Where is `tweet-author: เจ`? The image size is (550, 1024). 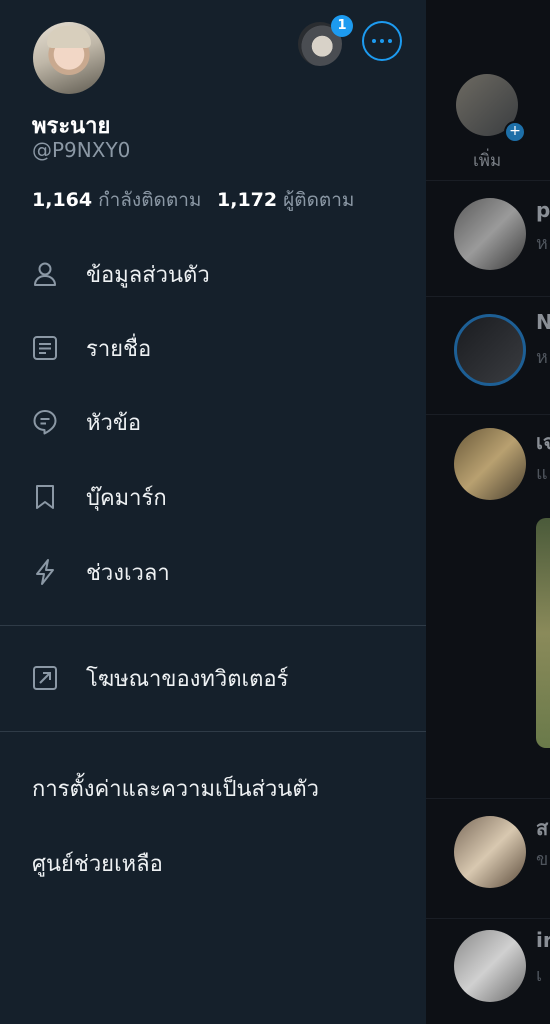
tweet-author: เจ is located at coordinates (543, 442).